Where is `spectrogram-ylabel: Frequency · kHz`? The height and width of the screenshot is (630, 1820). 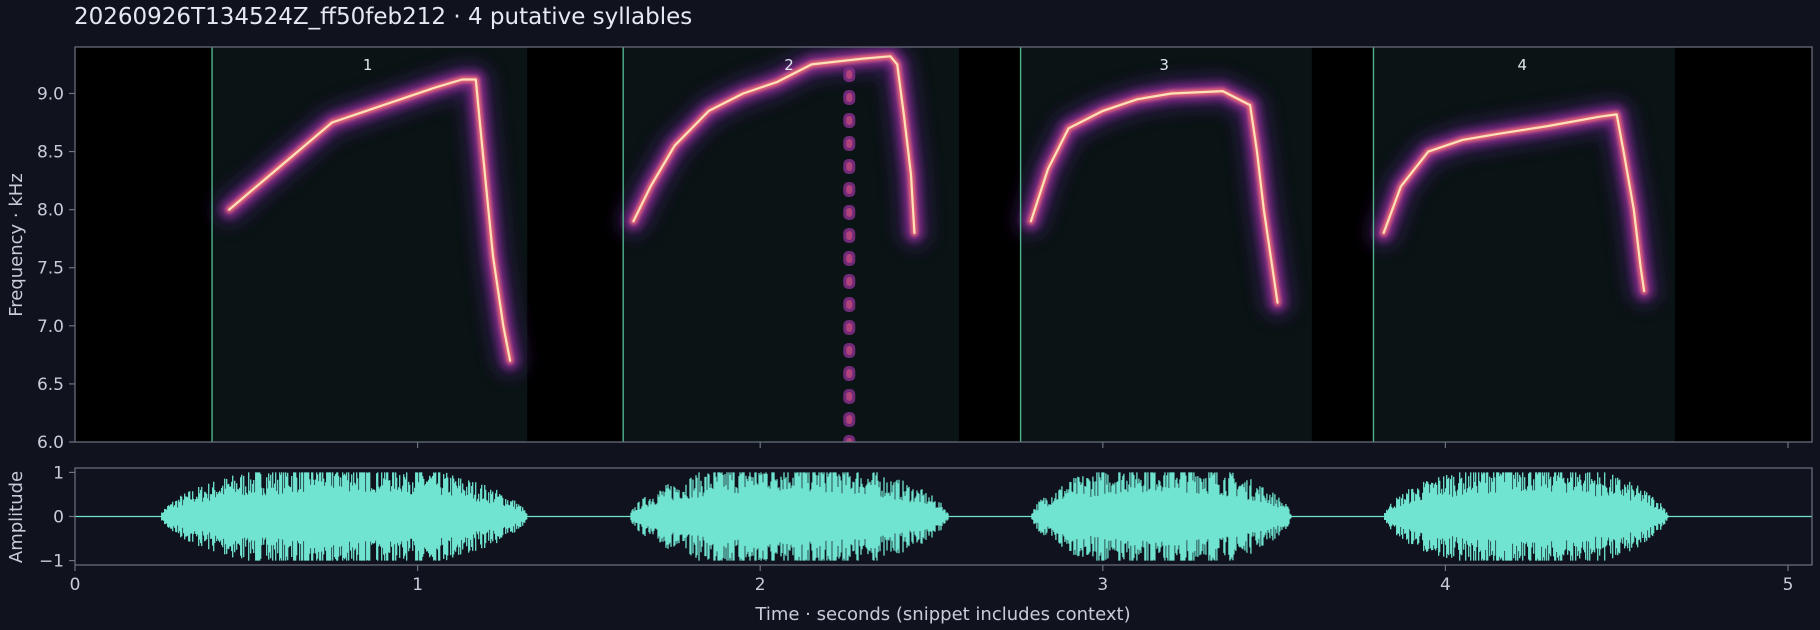 spectrogram-ylabel: Frequency · kHz is located at coordinates (16, 245).